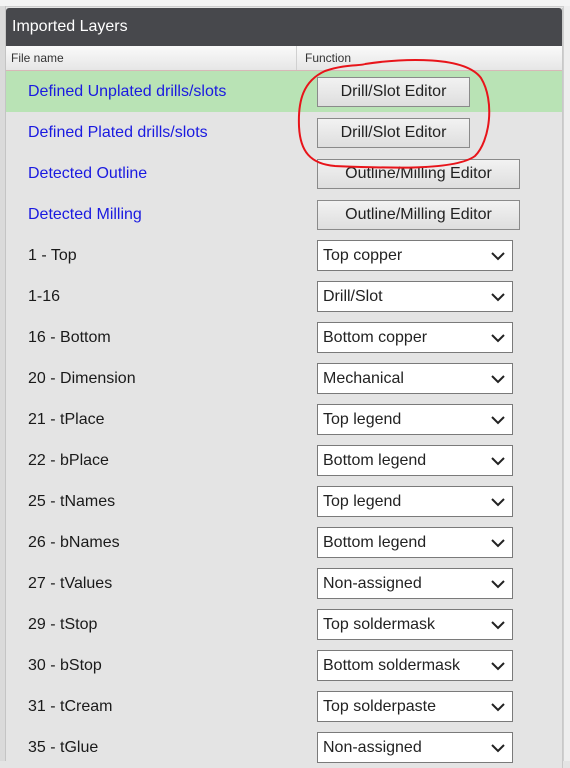 The image size is (570, 768). I want to click on function-select-value: Top copper, so click(363, 255).